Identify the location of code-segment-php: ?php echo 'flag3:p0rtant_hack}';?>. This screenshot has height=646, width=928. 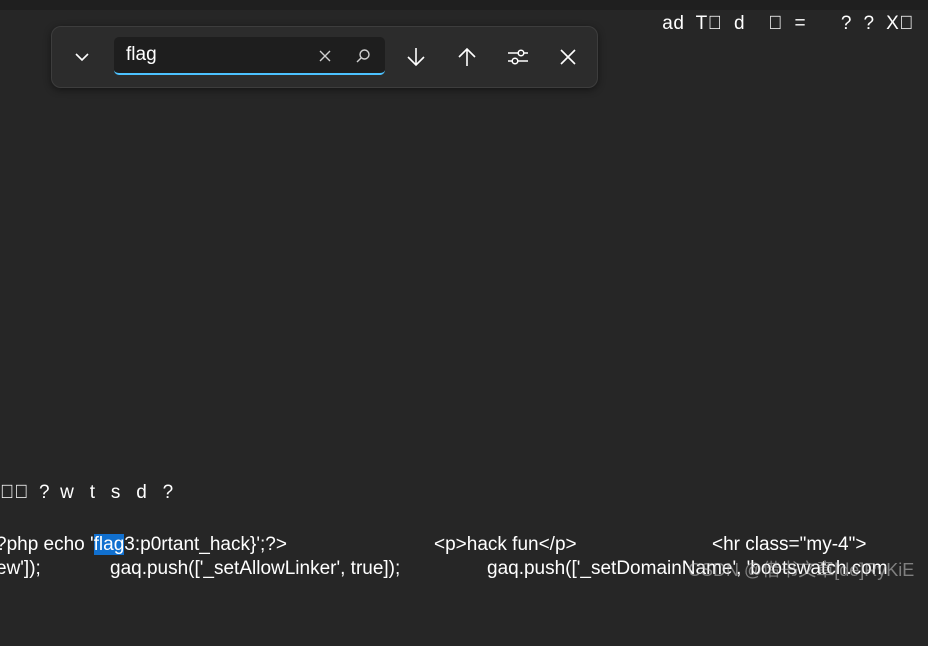
(143, 545).